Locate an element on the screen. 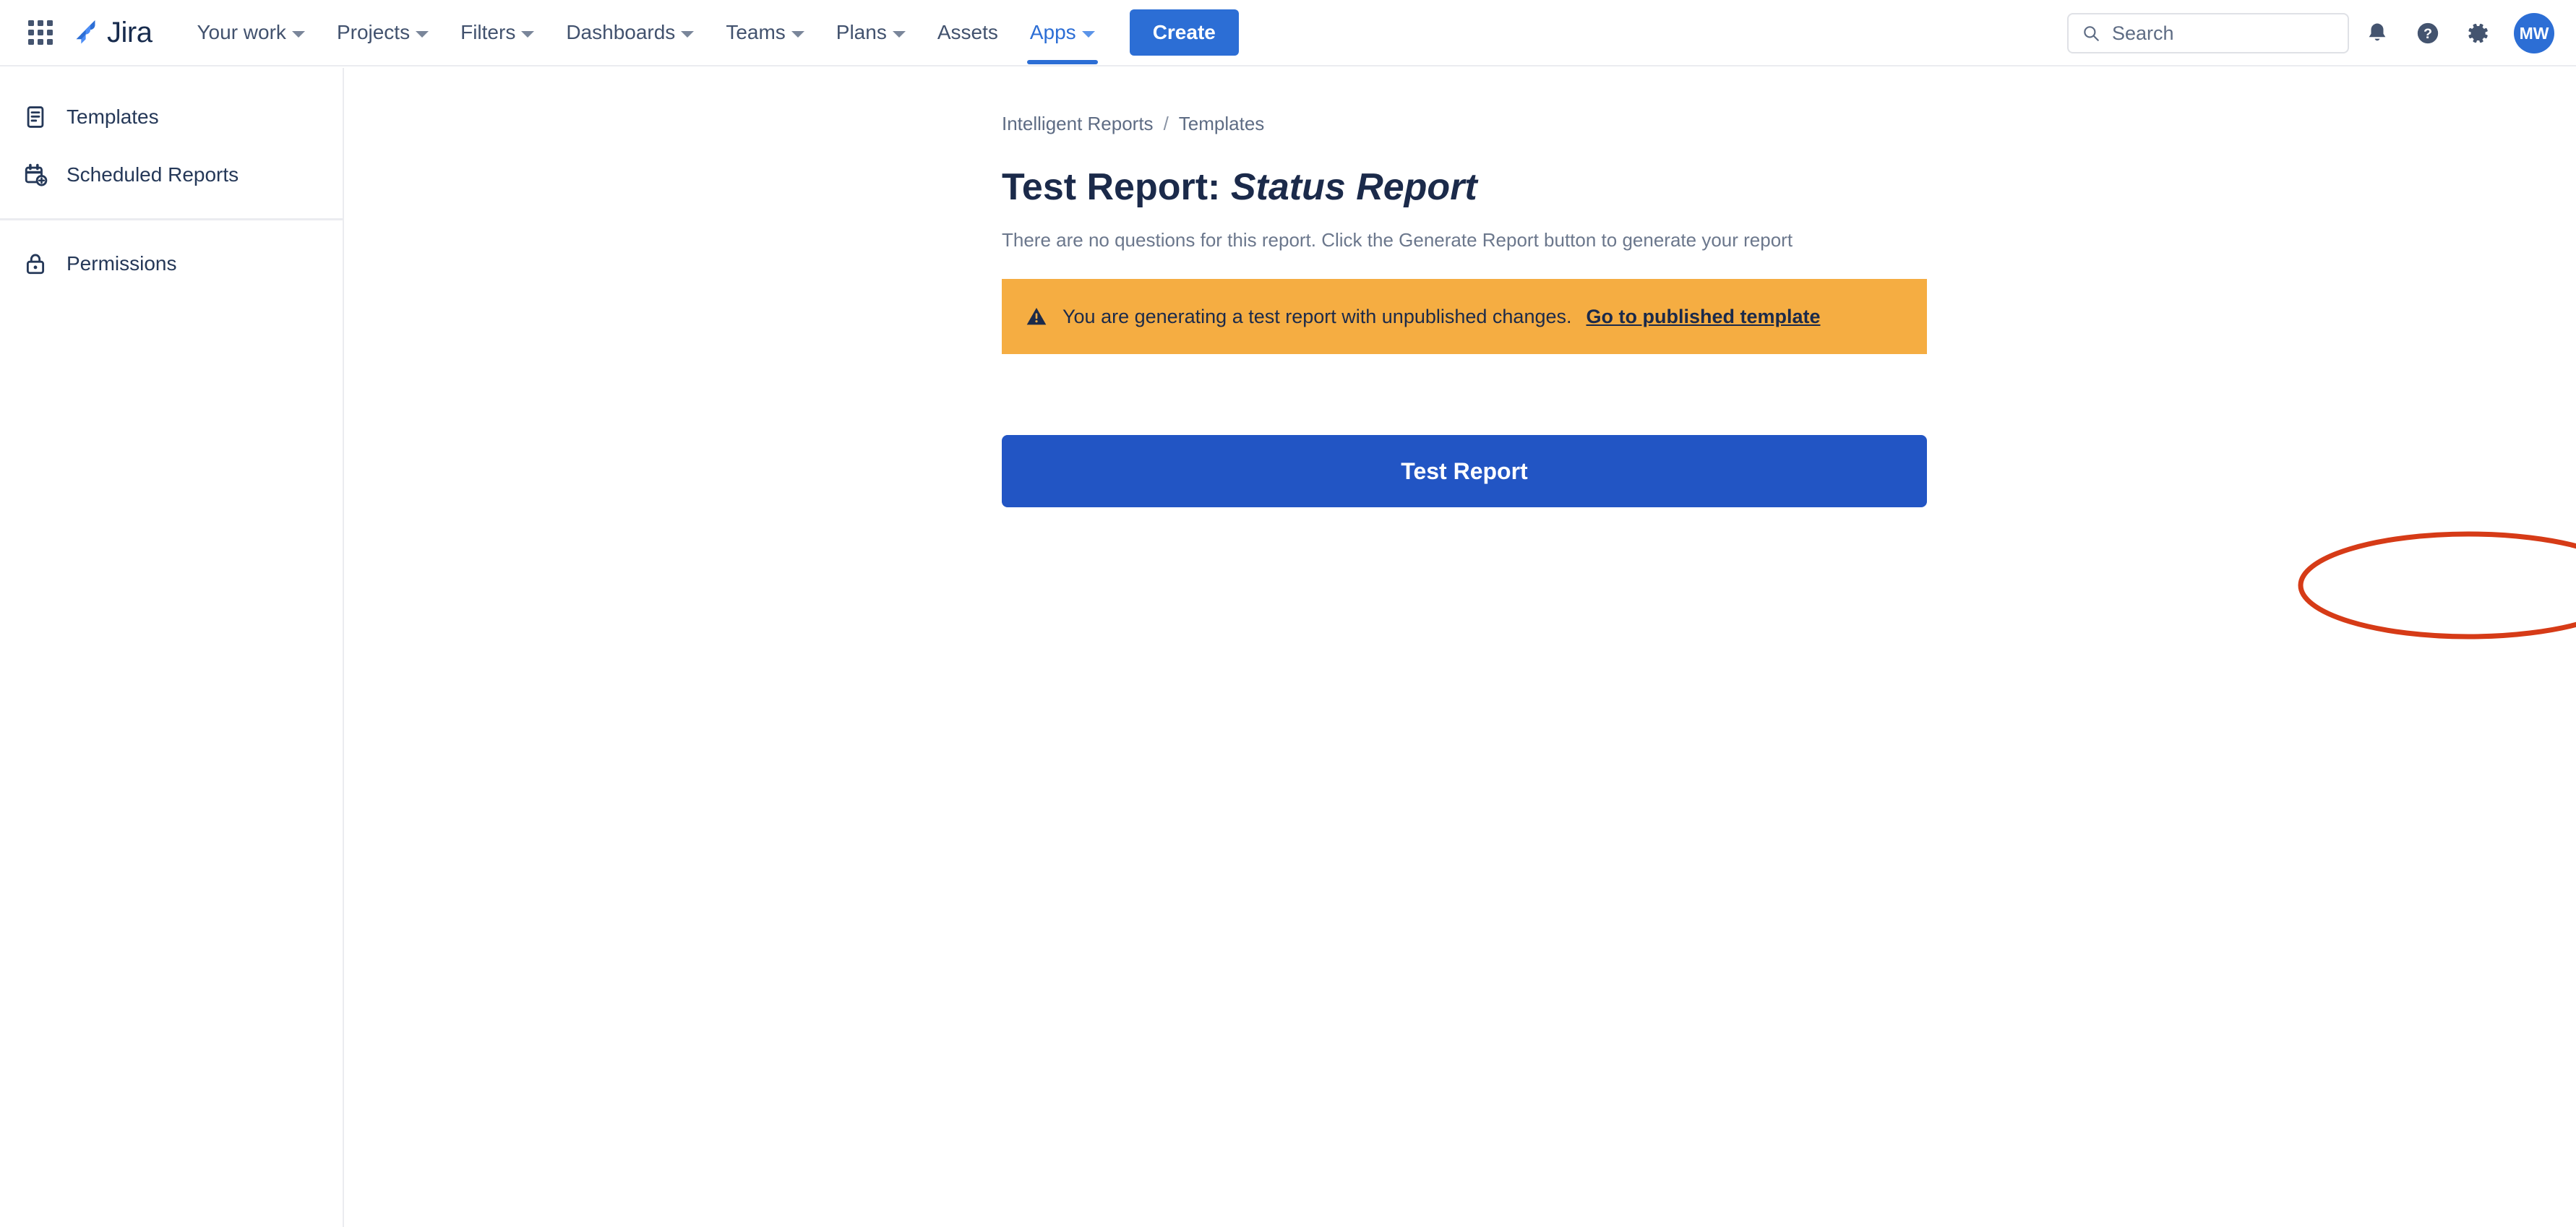 The height and width of the screenshot is (1227, 2576). search-input: Search is located at coordinates (2208, 33).